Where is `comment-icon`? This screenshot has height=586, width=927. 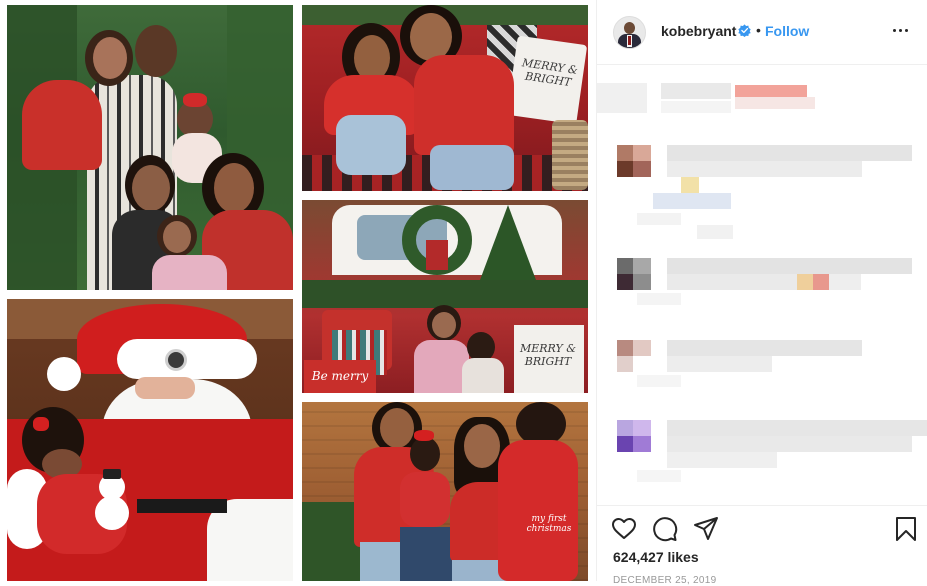
comment-icon is located at coordinates (665, 529).